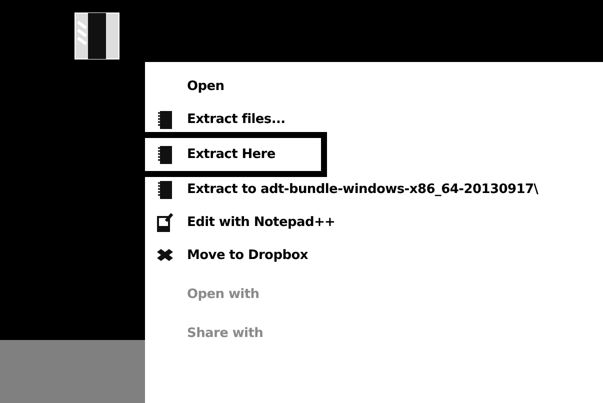 Image resolution: width=603 pixels, height=403 pixels. What do you see at coordinates (374, 222) in the screenshot?
I see `menu-item: Edit with Notepad++` at bounding box center [374, 222].